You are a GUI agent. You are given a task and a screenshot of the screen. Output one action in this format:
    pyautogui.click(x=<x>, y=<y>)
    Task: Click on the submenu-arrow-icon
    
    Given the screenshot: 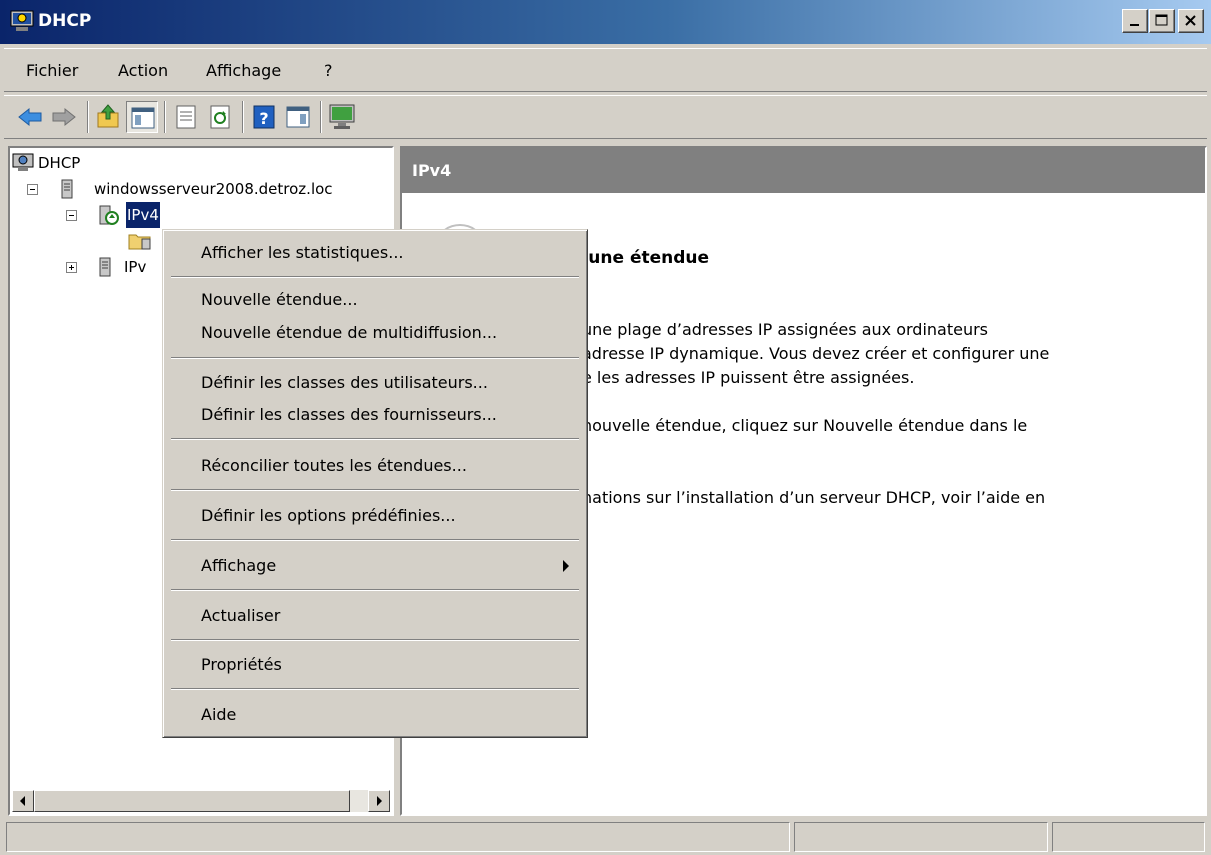 What is the action you would take?
    pyautogui.click(x=566, y=566)
    